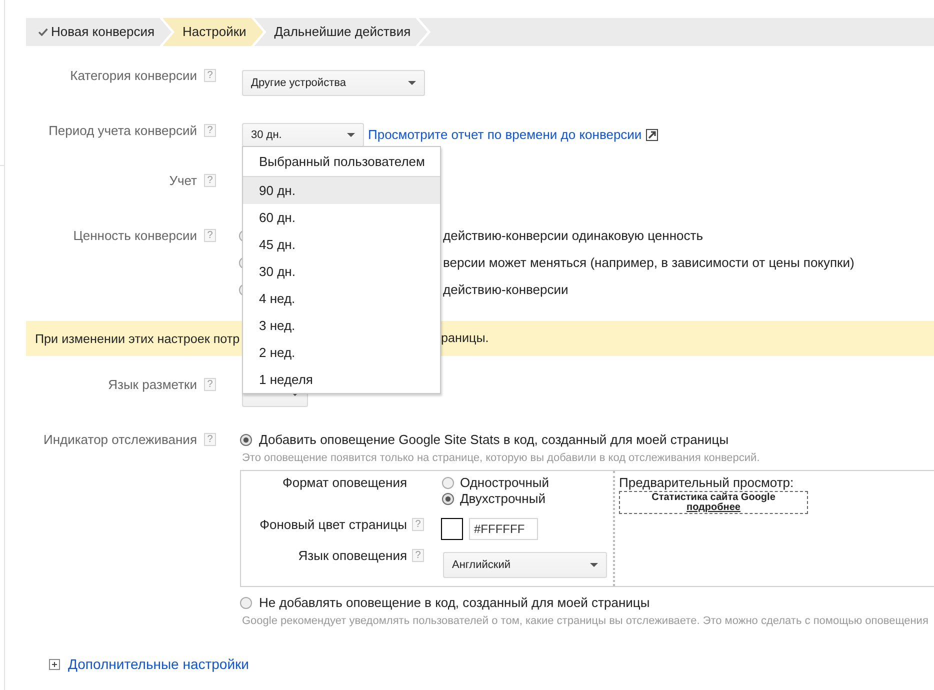 This screenshot has height=690, width=934. Describe the element at coordinates (152, 385) in the screenshot. I see `field-label: Язык разметки` at that location.